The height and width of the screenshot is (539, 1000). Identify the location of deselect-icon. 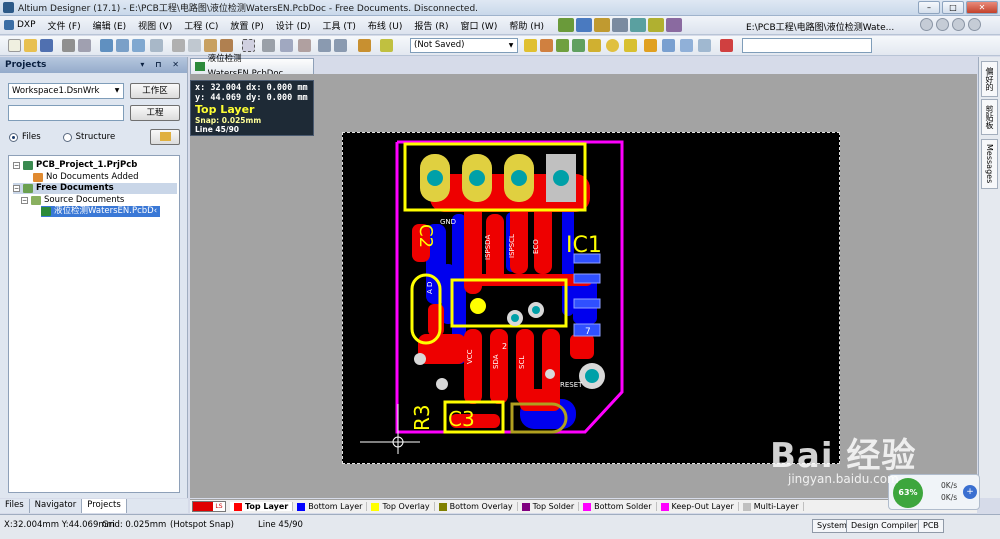
(286, 45).